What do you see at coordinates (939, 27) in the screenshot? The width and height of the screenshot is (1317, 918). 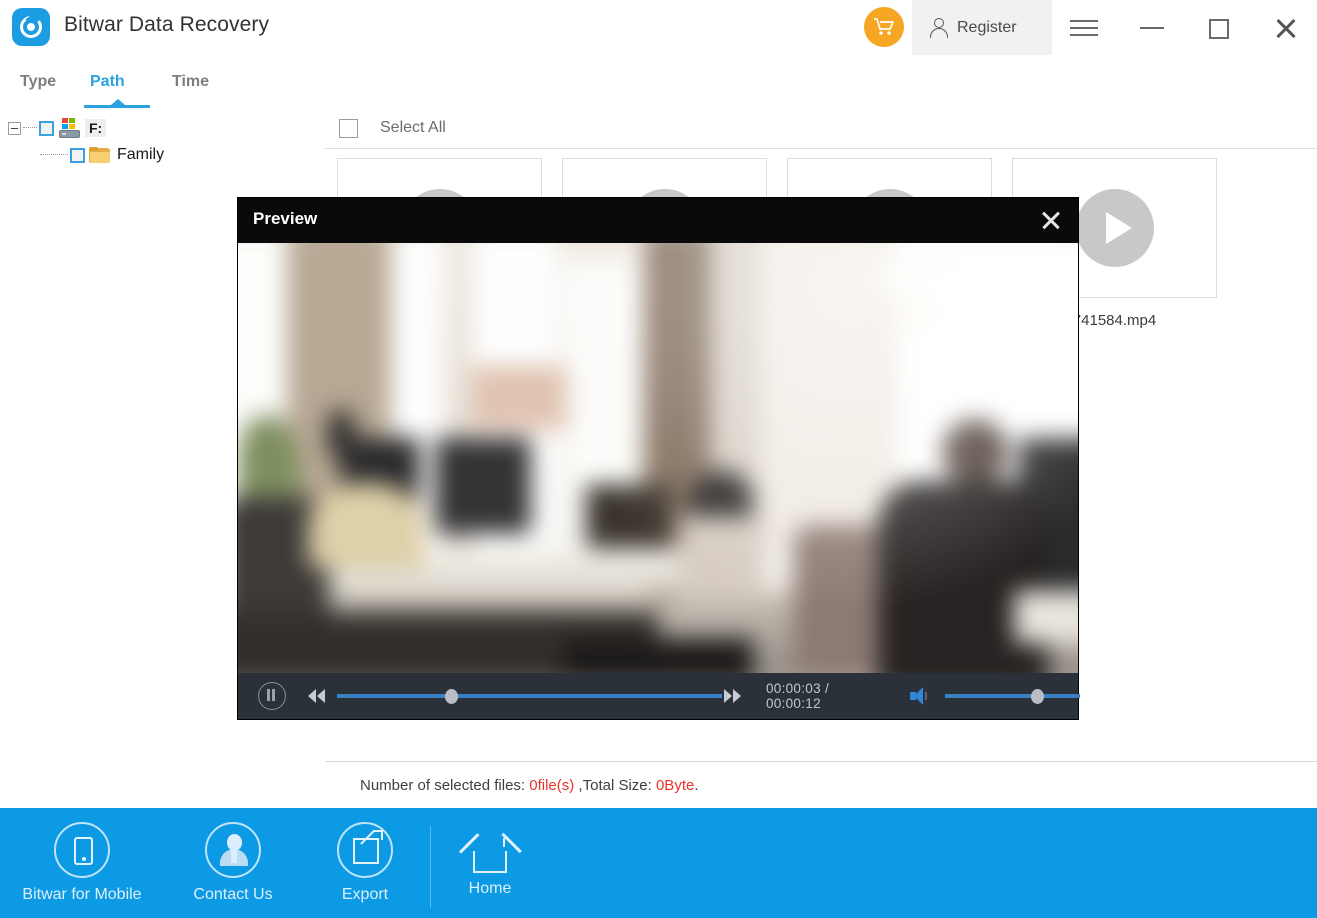 I see `user-icon` at bounding box center [939, 27].